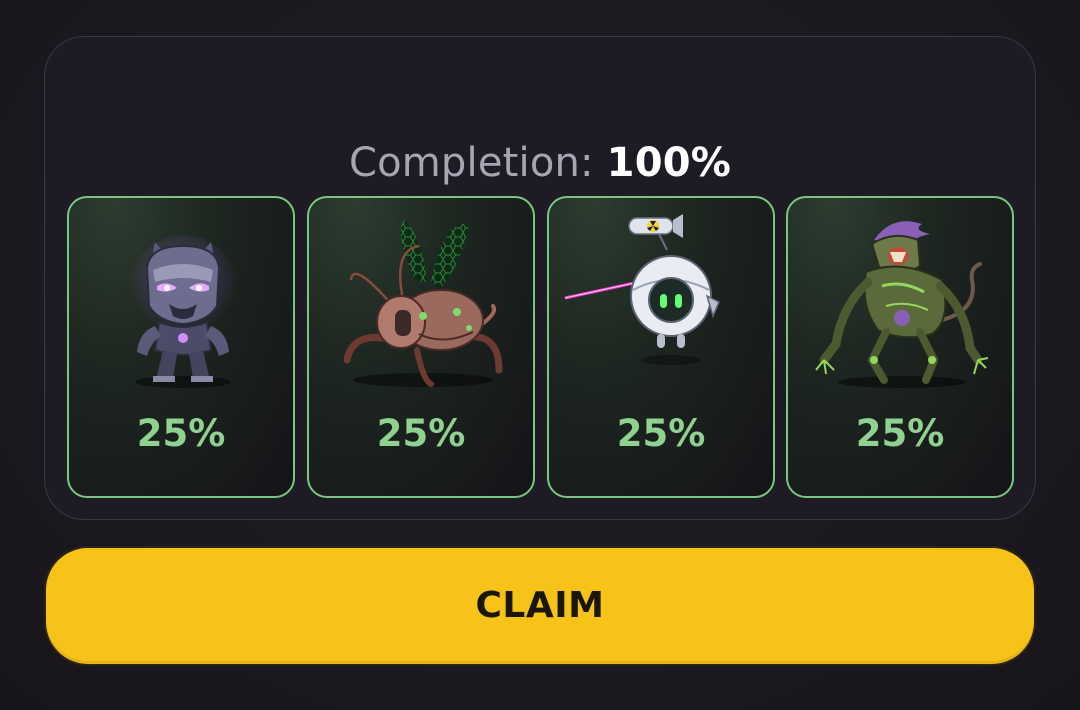 The image size is (1080, 710). I want to click on mutant-beast-icon, so click(902, 304).